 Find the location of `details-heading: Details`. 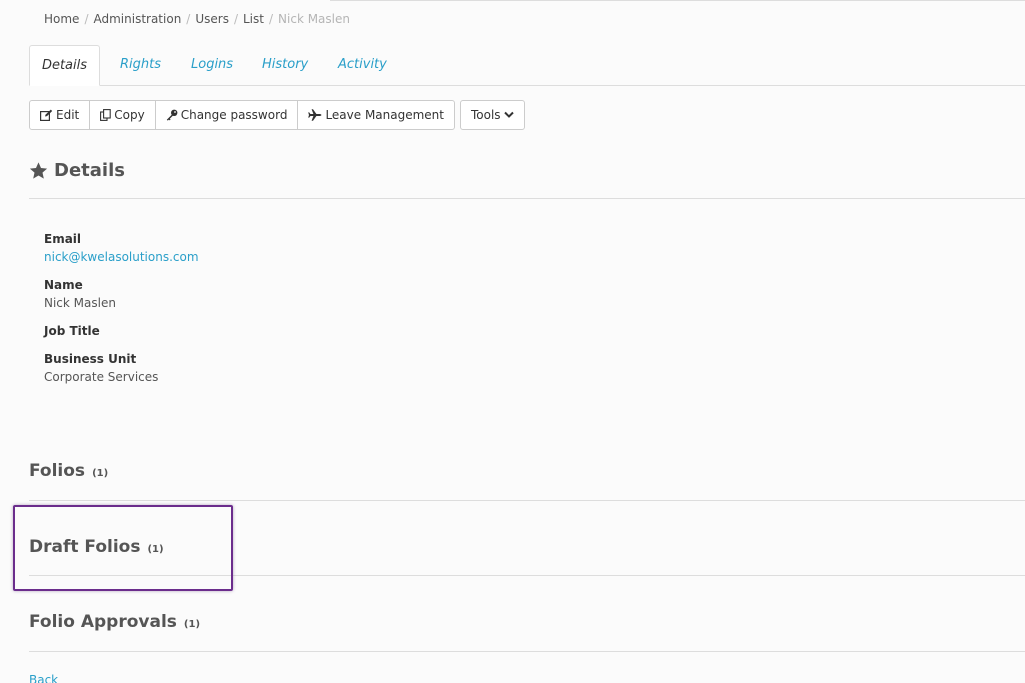

details-heading: Details is located at coordinates (77, 170).